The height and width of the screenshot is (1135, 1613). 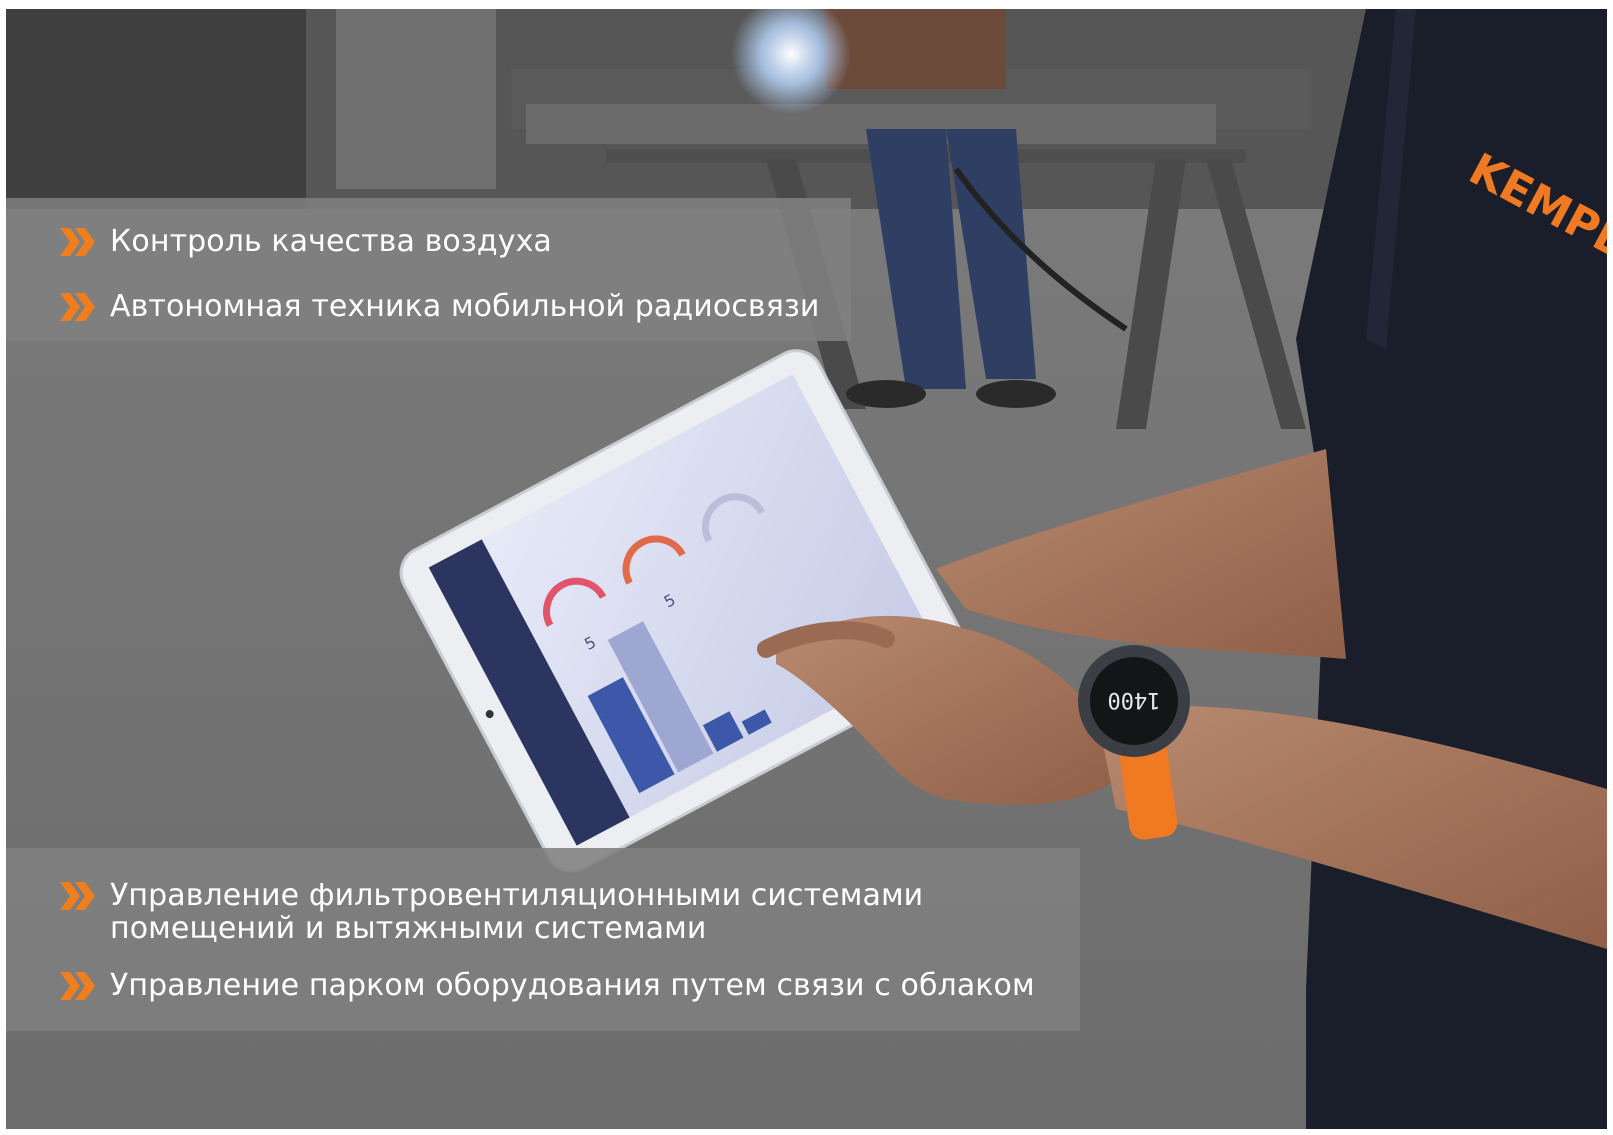 I want to click on feature-item-air-quality: Контроль качества воздуха, so click(x=305, y=242).